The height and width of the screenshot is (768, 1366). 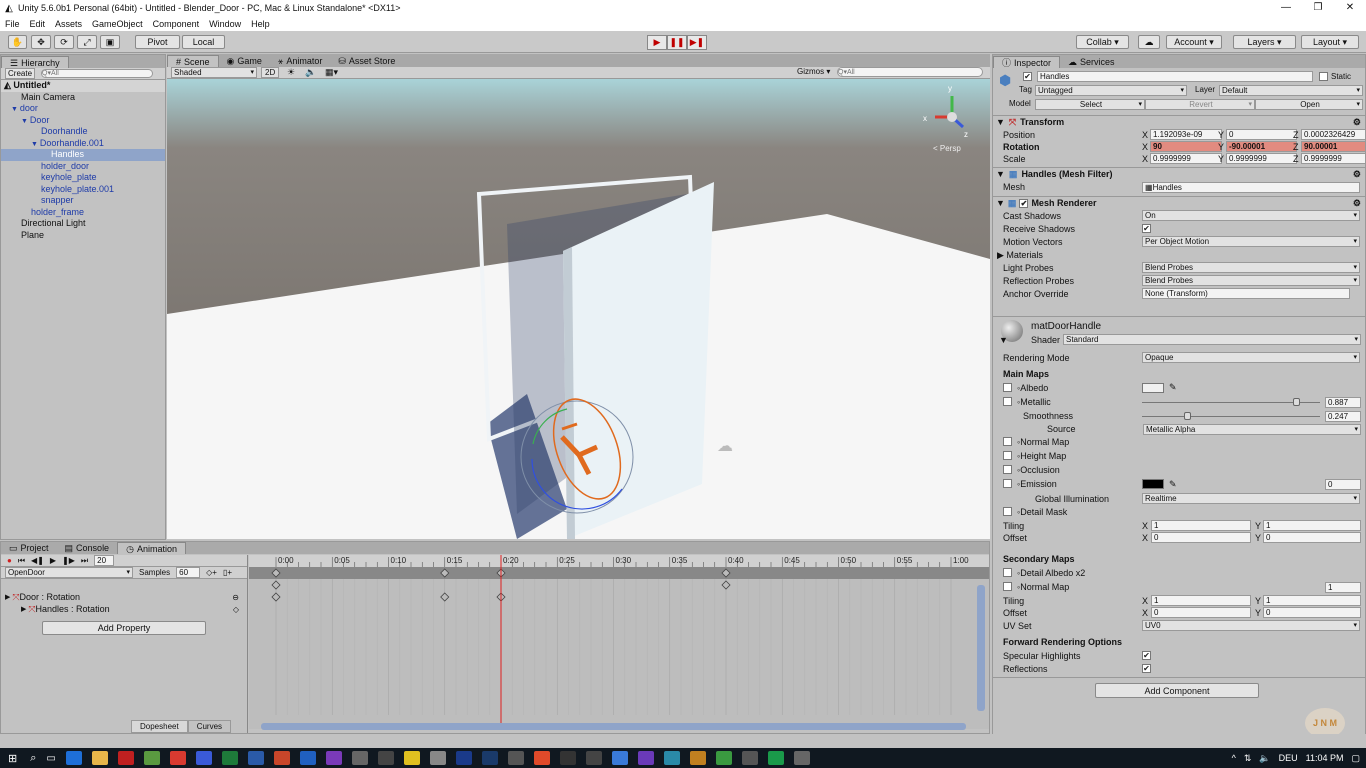 What do you see at coordinates (83, 86) in the screenshot?
I see `scene-root-row: ◭ Untitled*` at bounding box center [83, 86].